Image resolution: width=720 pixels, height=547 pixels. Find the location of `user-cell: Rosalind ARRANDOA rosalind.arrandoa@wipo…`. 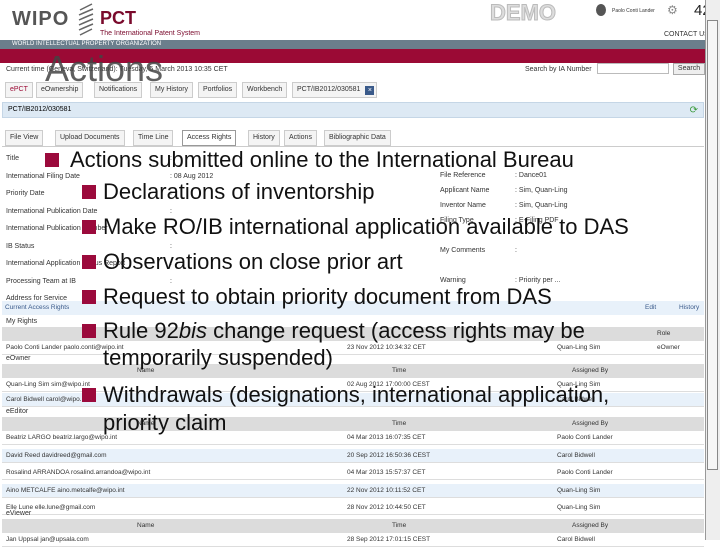

user-cell: Rosalind ARRANDOA rosalind.arrandoa@wipo… is located at coordinates (78, 473).